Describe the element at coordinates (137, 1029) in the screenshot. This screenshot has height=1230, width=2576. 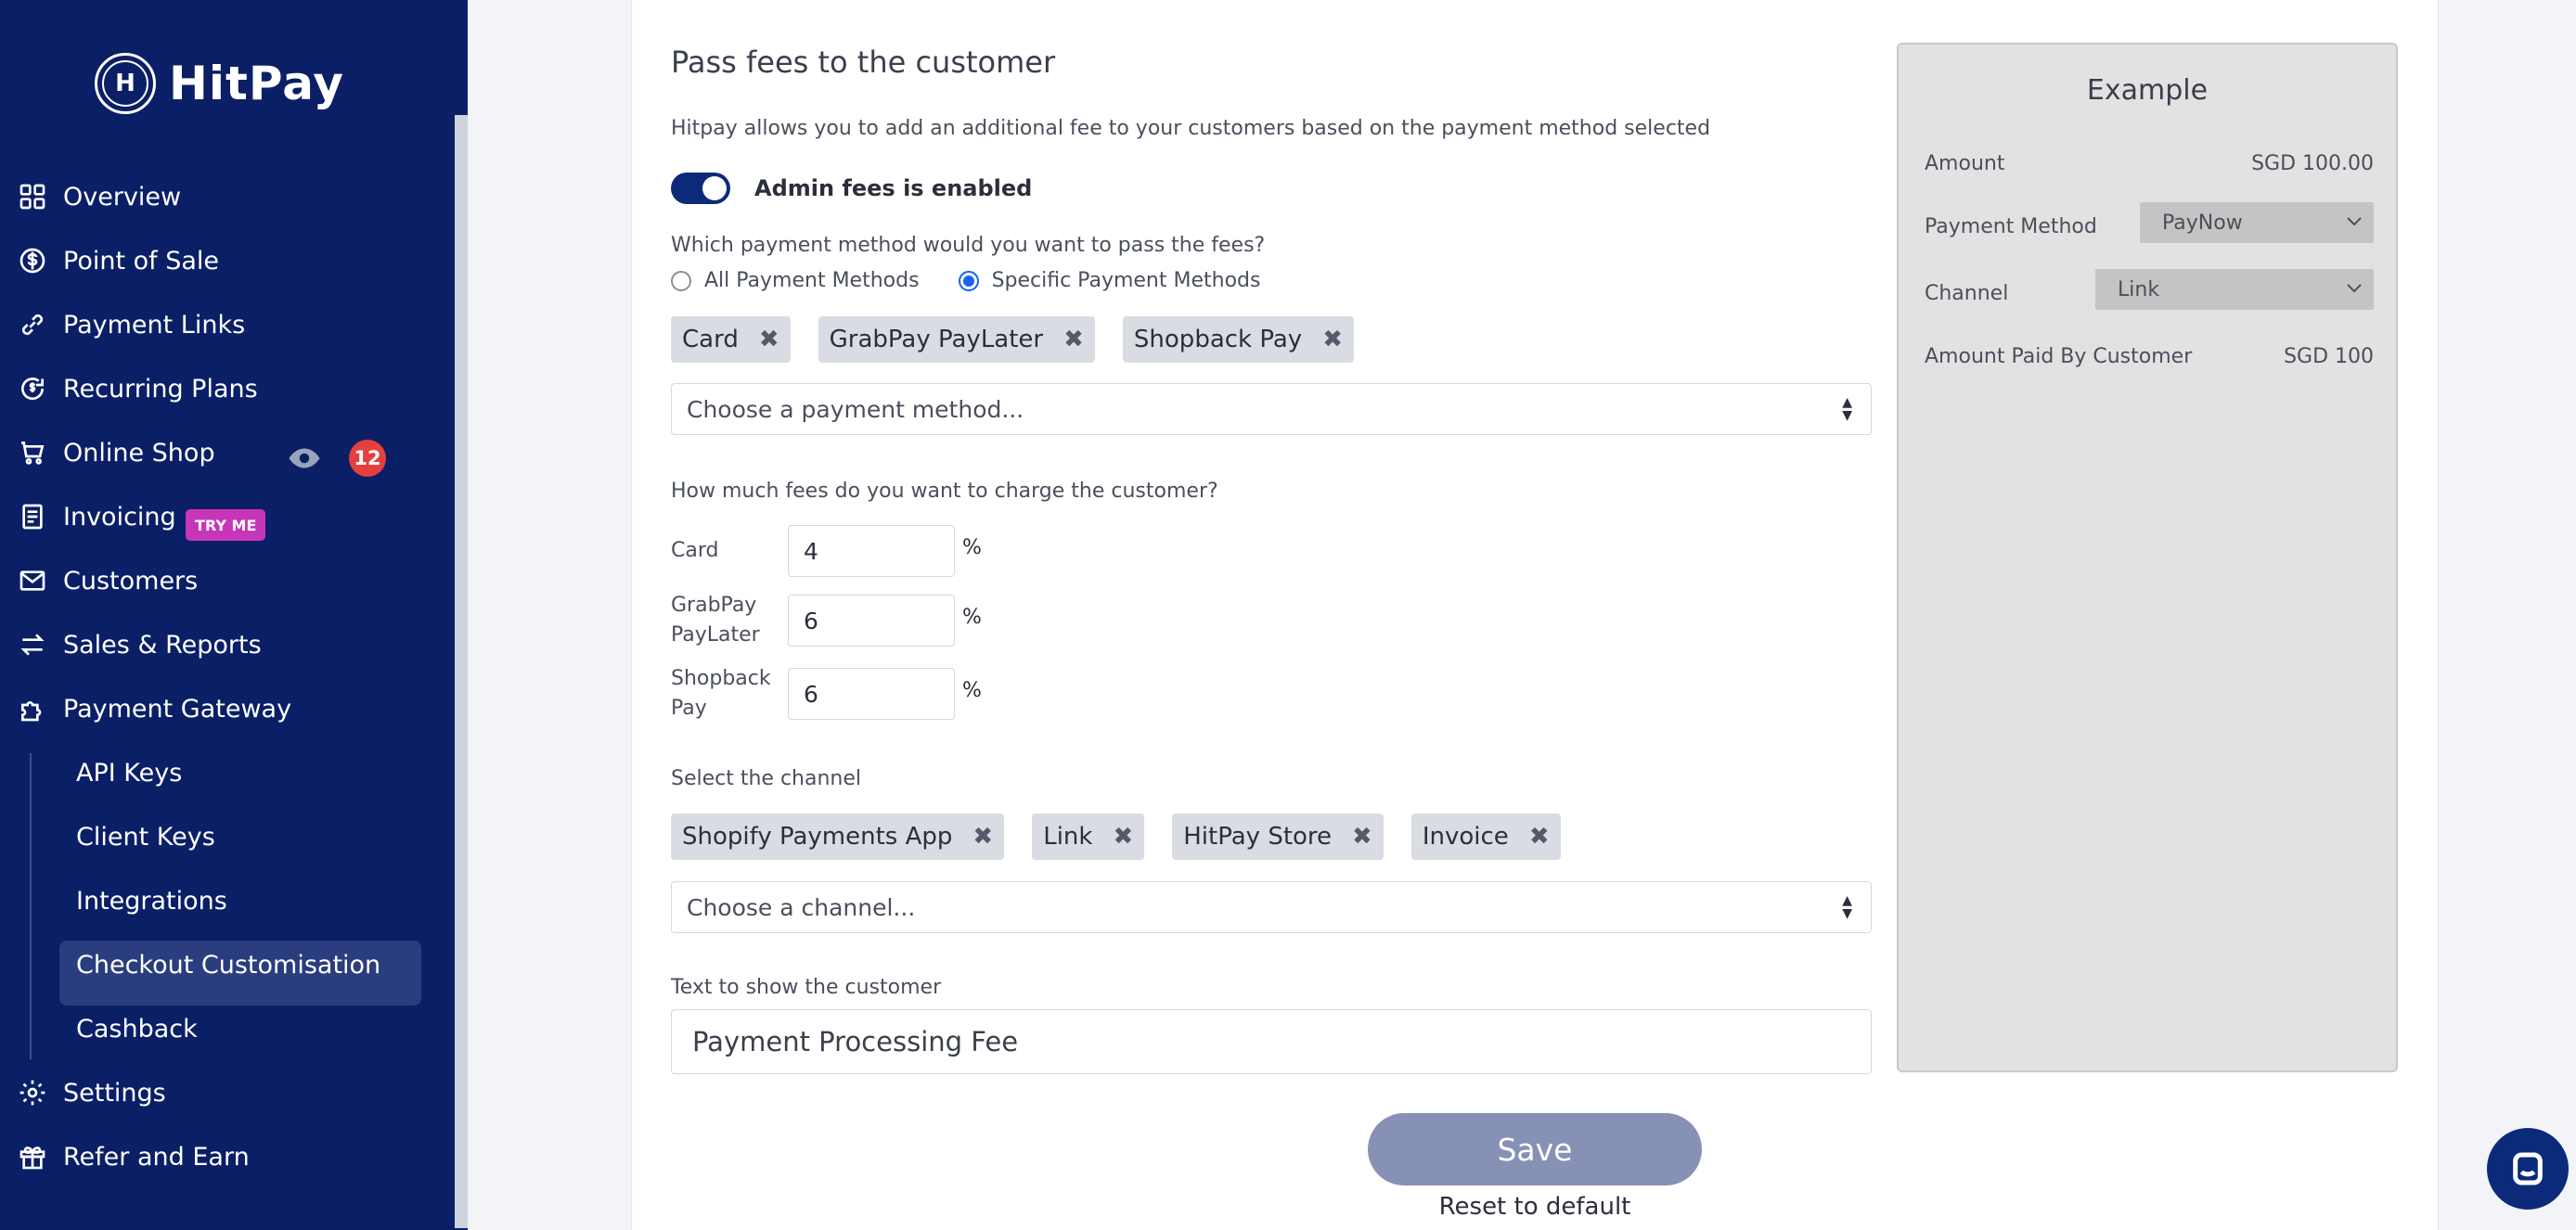
I see `sidebar-subitem-label: Cashback` at that location.